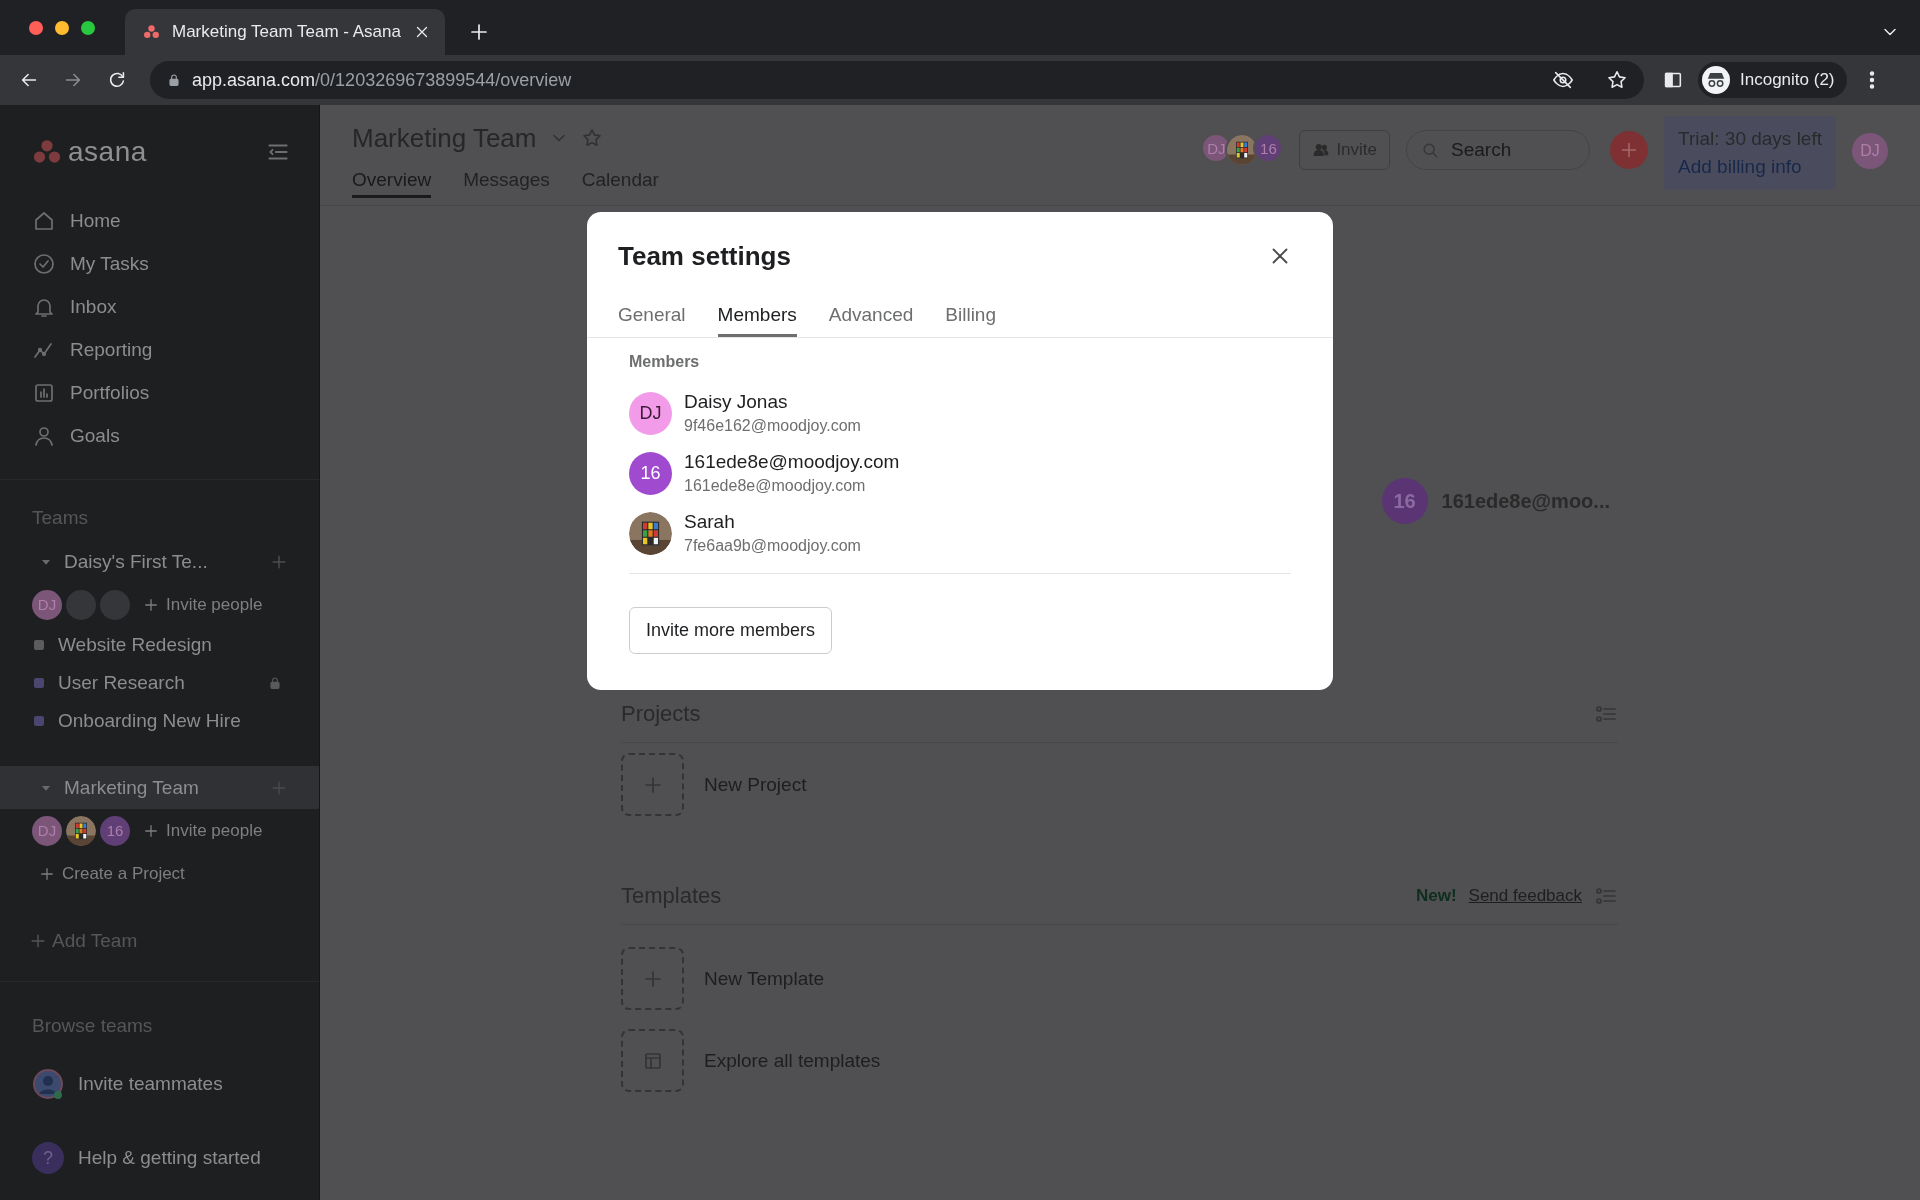 The image size is (1920, 1200). What do you see at coordinates (285, 32) in the screenshot?
I see `browser-tab: Marketing Team Team - Asana` at bounding box center [285, 32].